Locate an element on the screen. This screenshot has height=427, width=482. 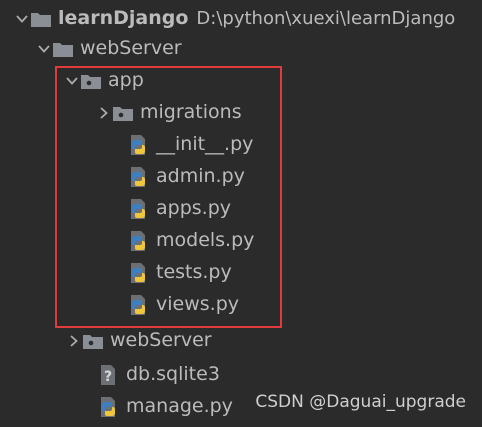
tree-item-label: views.py is located at coordinates (197, 304).